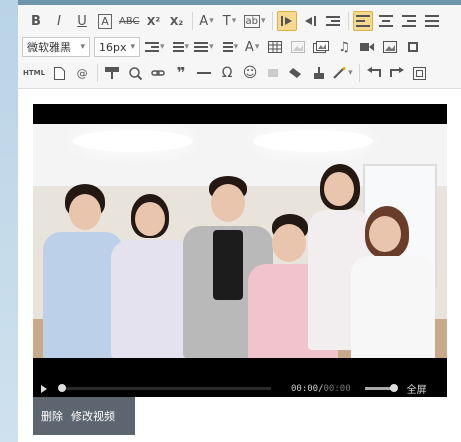  I want to click on font-border-button: A, so click(105, 21).